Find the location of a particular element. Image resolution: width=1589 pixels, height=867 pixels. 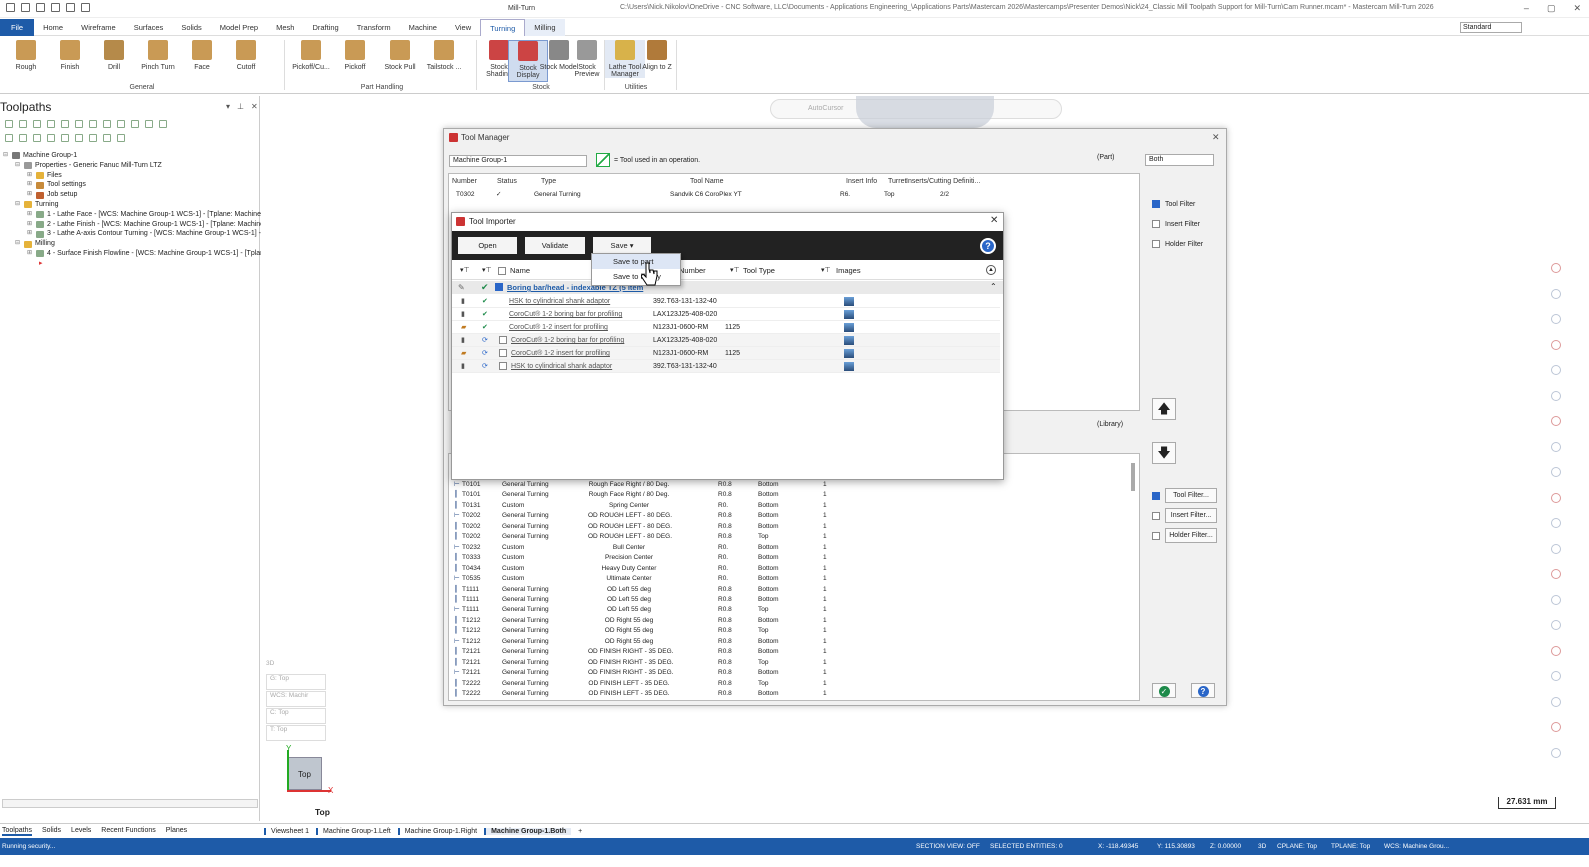

select-failed-icon is located at coordinates (23, 124).